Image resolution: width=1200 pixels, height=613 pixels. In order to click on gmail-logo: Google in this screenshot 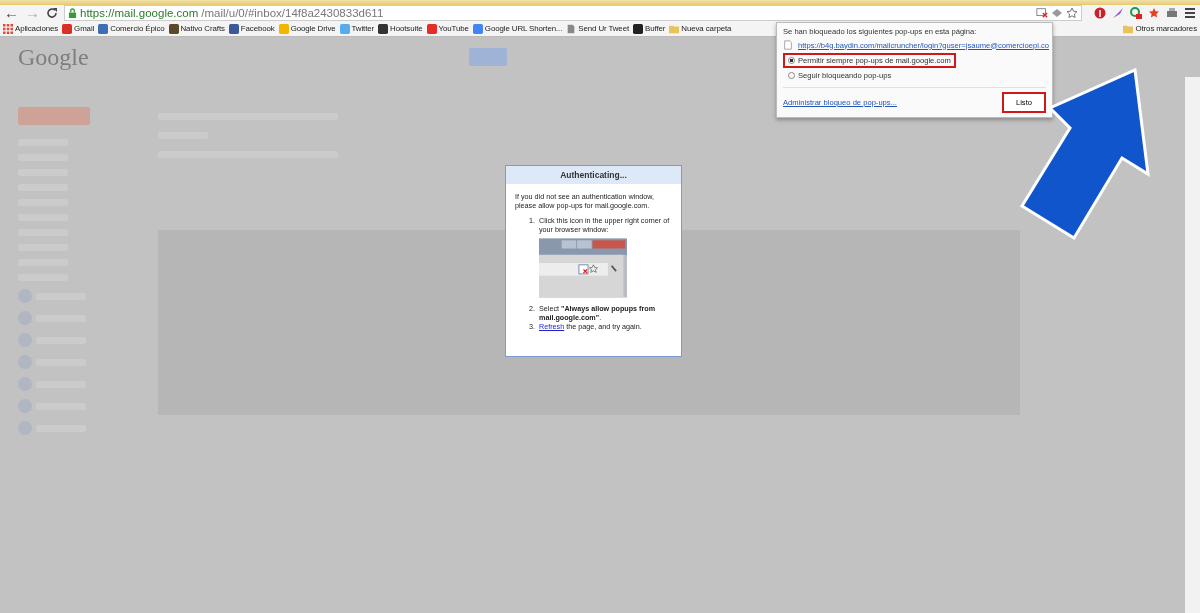, I will do `click(53, 57)`.